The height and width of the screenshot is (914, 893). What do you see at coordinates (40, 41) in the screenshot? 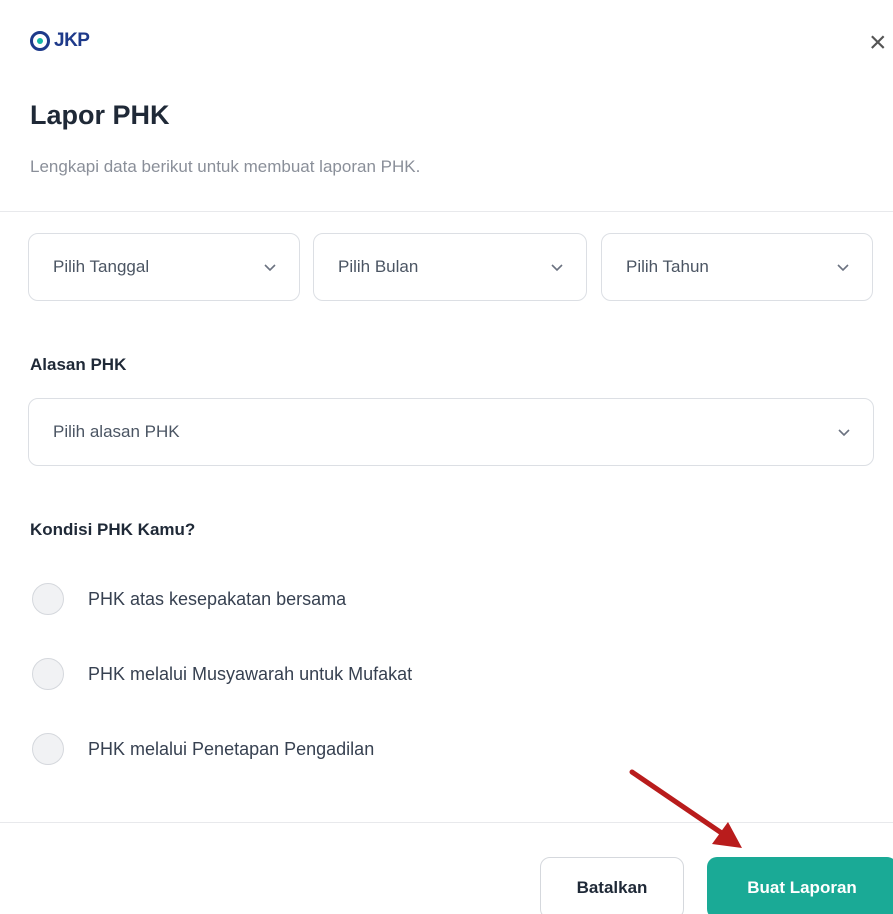
I see `jkp-logo-icon` at bounding box center [40, 41].